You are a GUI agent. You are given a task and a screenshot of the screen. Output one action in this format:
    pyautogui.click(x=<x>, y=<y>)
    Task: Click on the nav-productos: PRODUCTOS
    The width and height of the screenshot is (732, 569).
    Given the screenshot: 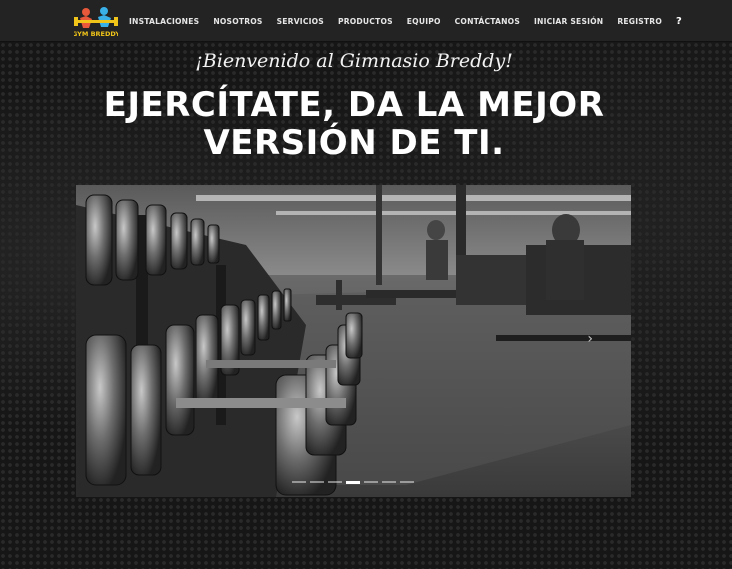 What is the action you would take?
    pyautogui.click(x=365, y=21)
    